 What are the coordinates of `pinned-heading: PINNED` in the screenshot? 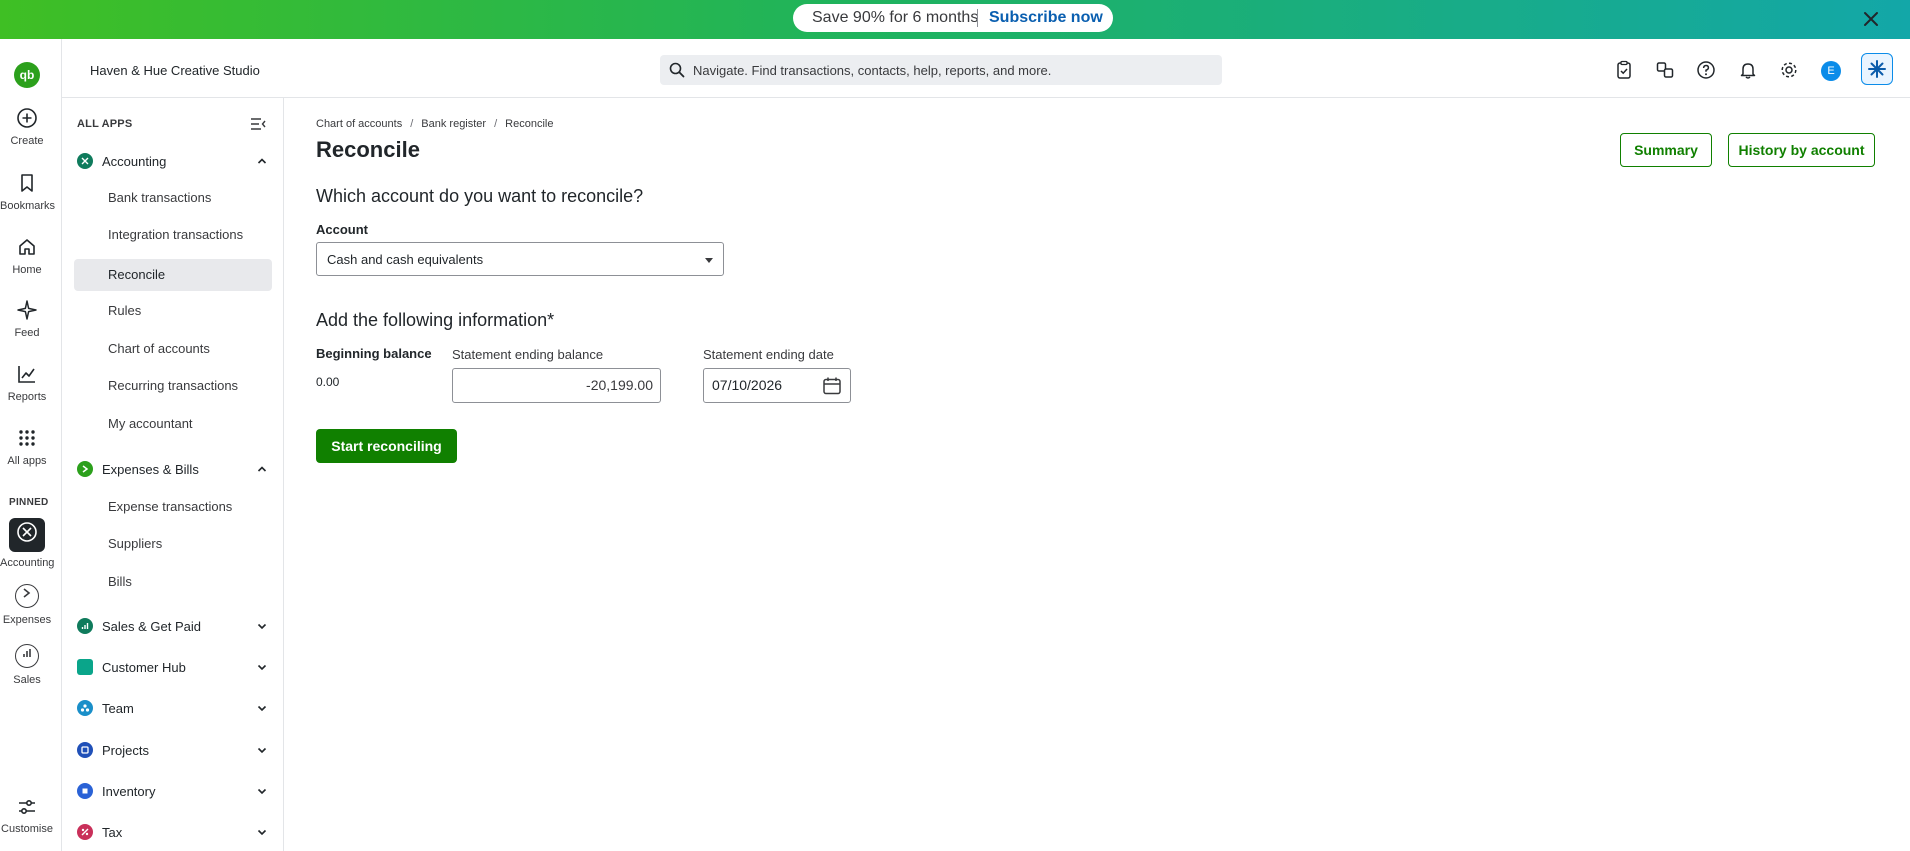 It's located at (29, 502).